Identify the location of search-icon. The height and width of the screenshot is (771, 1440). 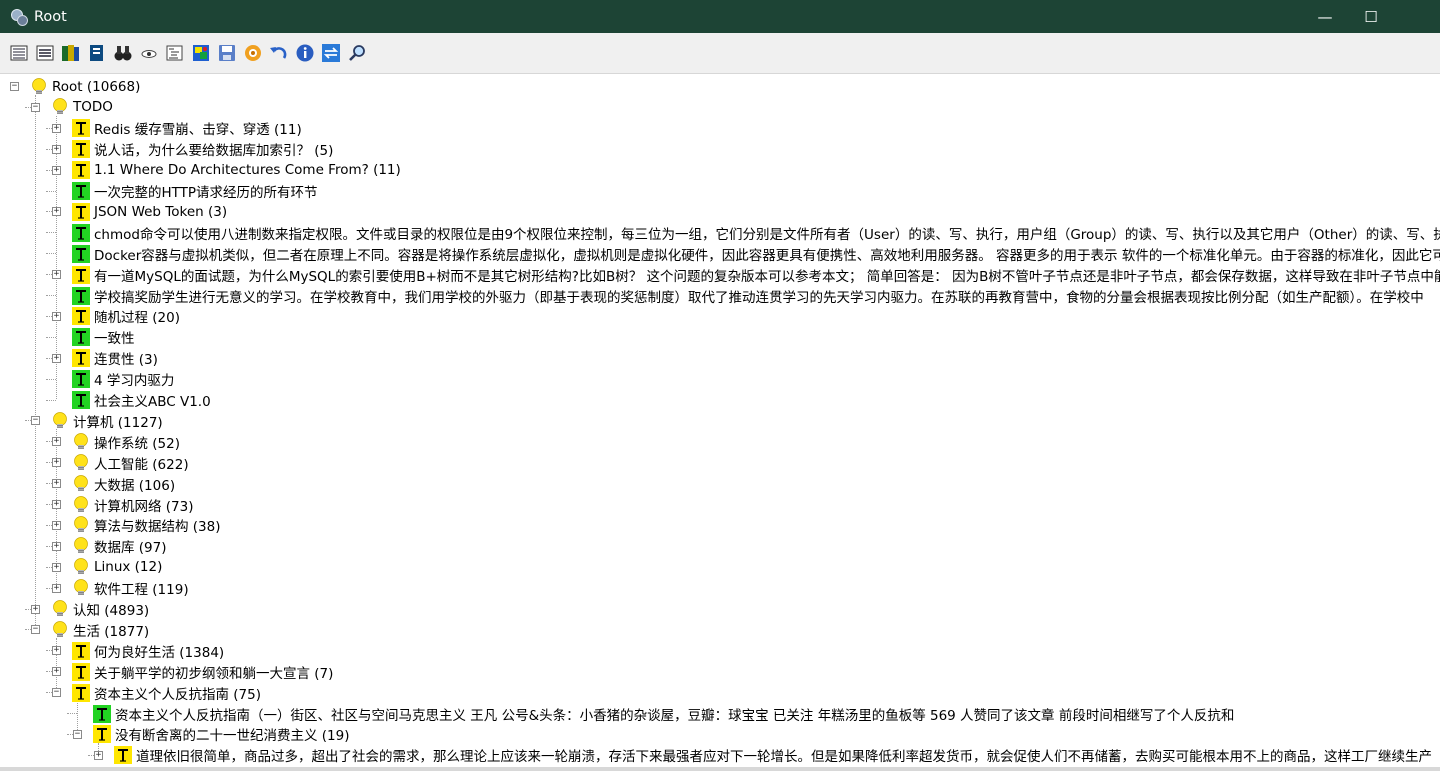
(357, 53).